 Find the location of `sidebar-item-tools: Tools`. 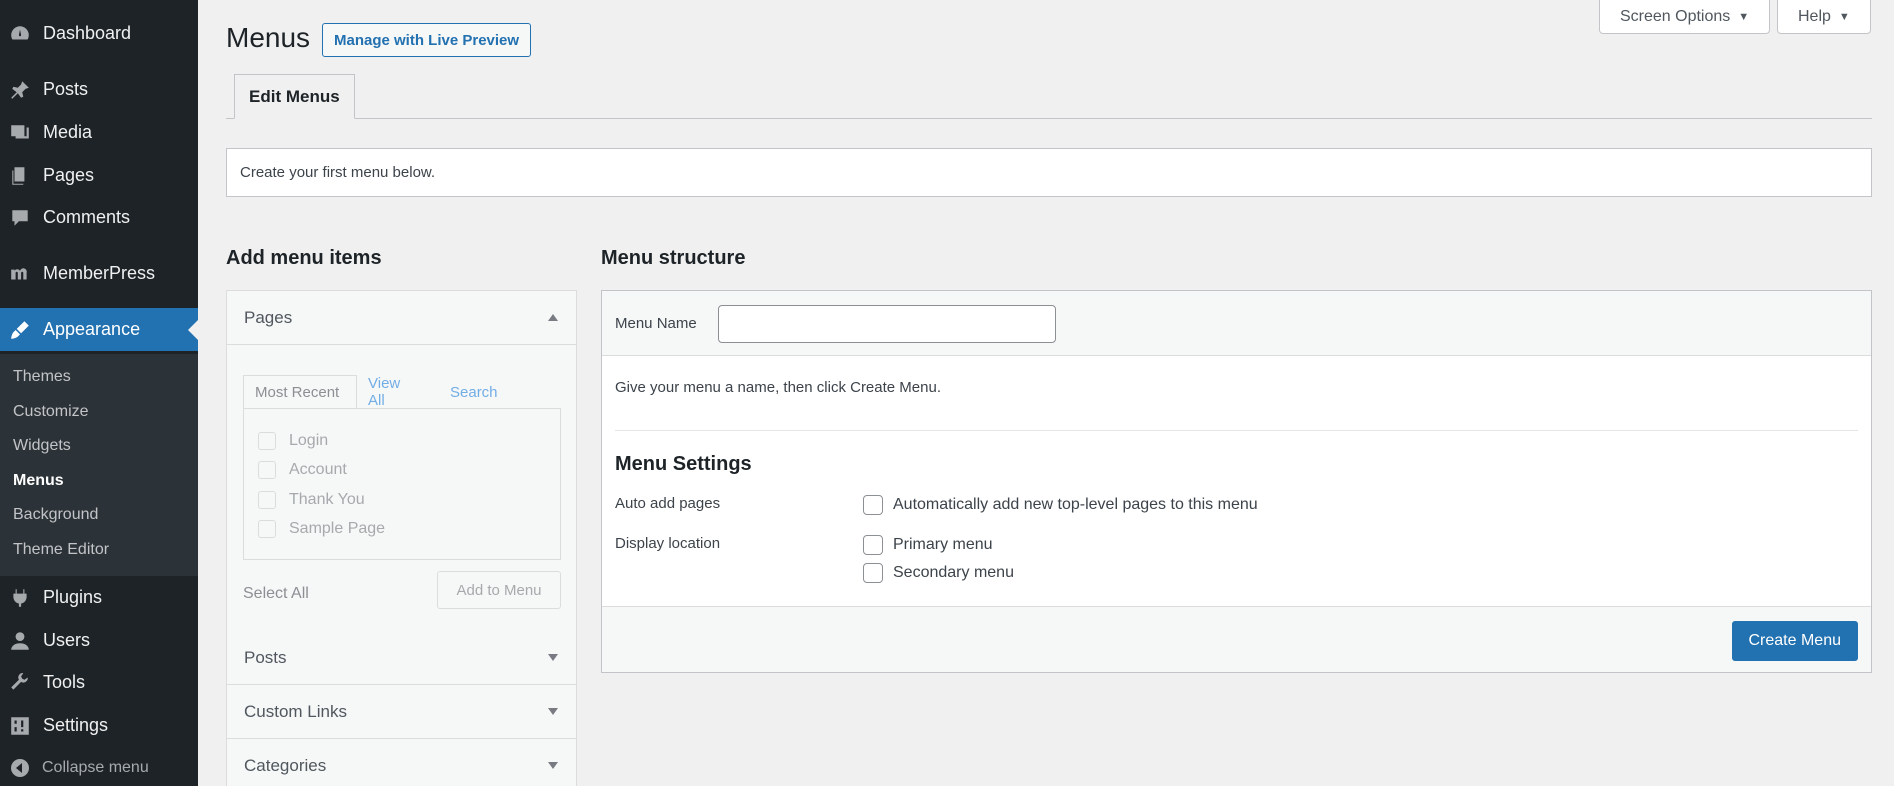

sidebar-item-tools: Tools is located at coordinates (99, 682).